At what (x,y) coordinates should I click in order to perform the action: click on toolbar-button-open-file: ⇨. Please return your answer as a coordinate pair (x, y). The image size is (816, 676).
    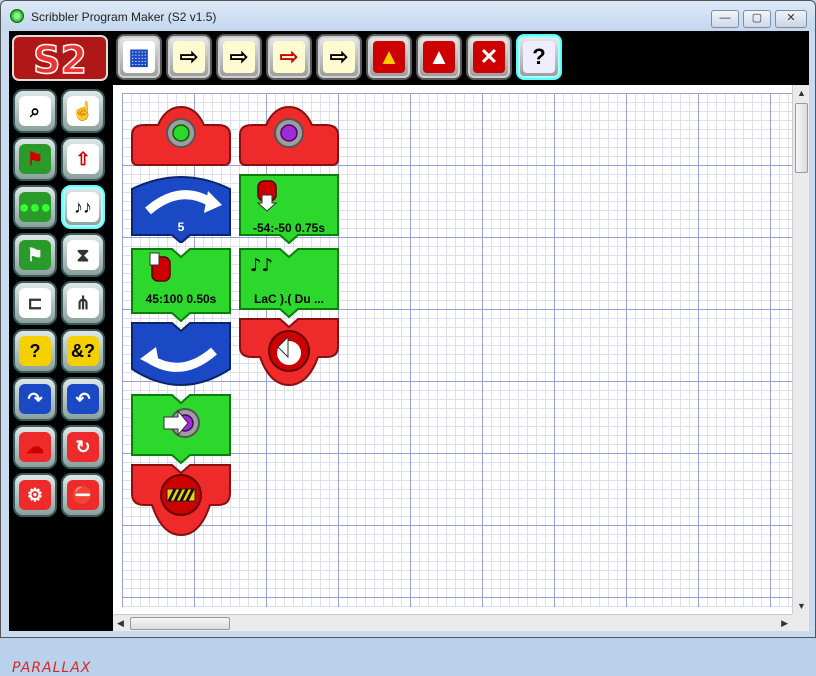
    Looking at the image, I should click on (189, 57).